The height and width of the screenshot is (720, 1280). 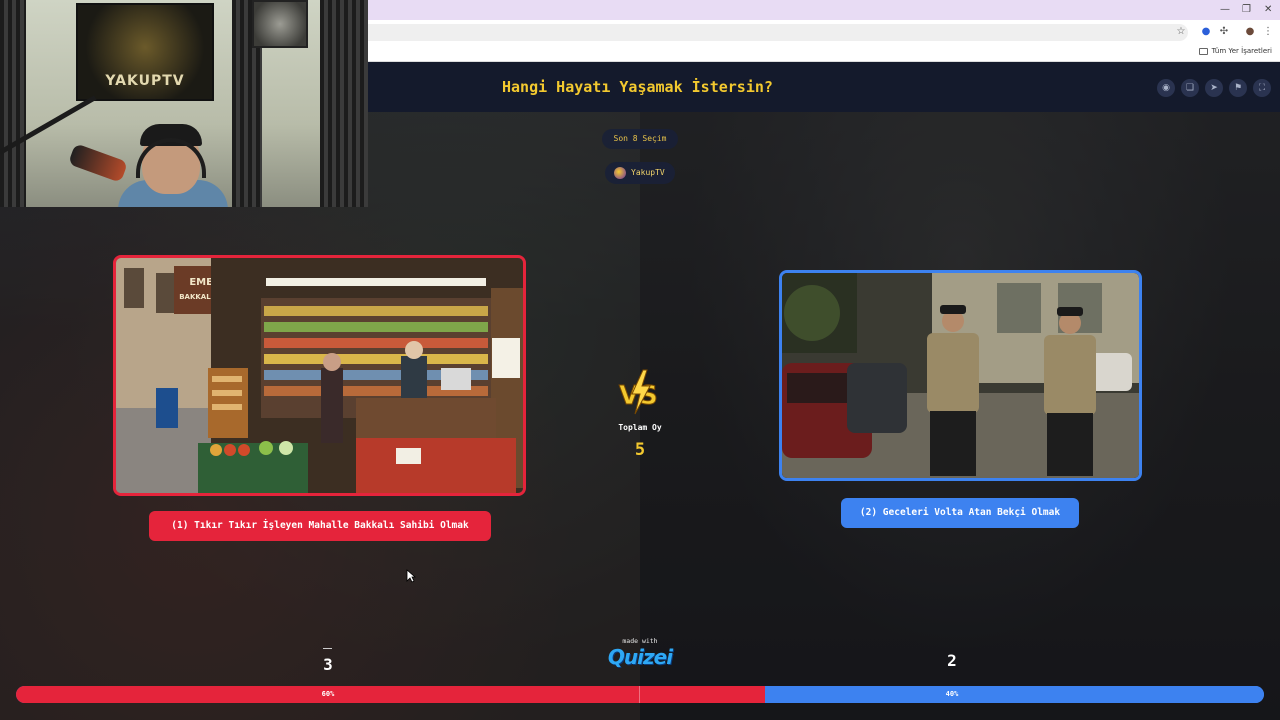 What do you see at coordinates (952, 694) in the screenshot?
I see `right-vote-percent: 40%` at bounding box center [952, 694].